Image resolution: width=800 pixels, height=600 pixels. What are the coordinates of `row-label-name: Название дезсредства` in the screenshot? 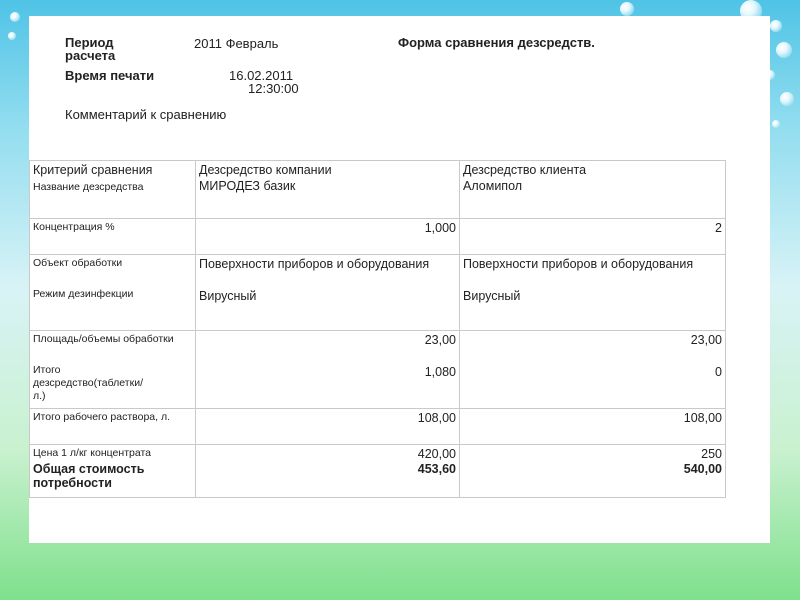 It's located at (88, 187).